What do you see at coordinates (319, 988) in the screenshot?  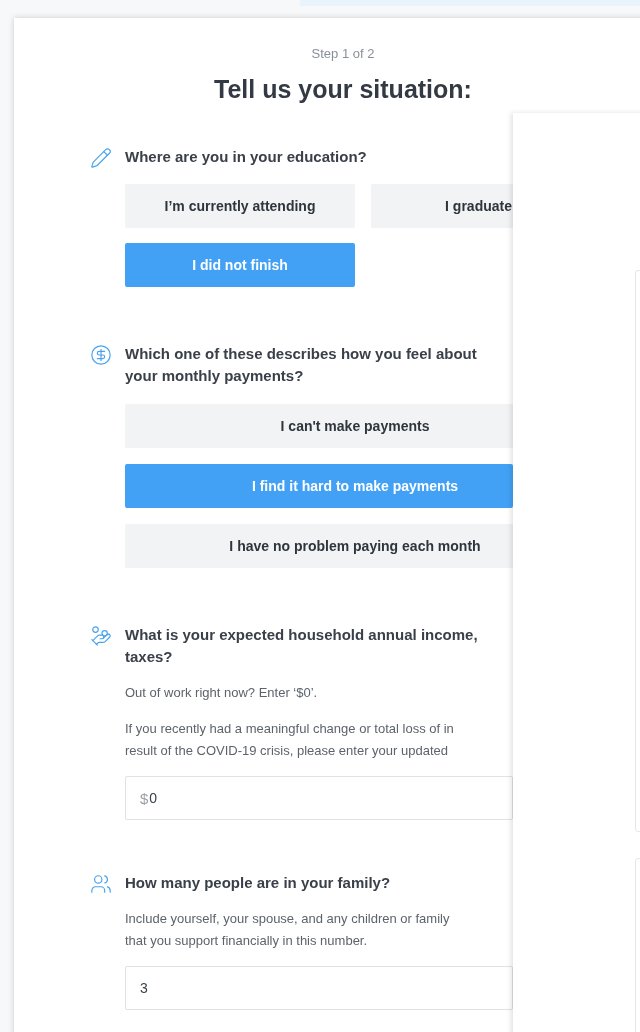 I see `input-field: 3` at bounding box center [319, 988].